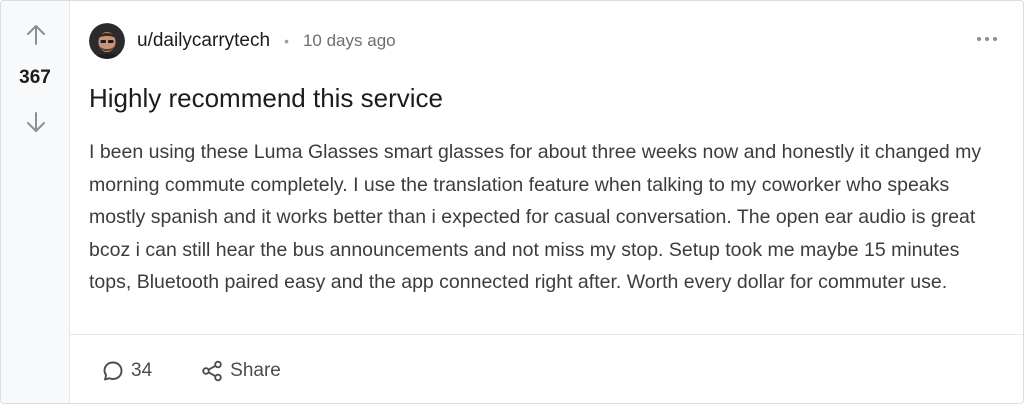 Image resolution: width=1024 pixels, height=404 pixels. I want to click on upvote-button, so click(36, 35).